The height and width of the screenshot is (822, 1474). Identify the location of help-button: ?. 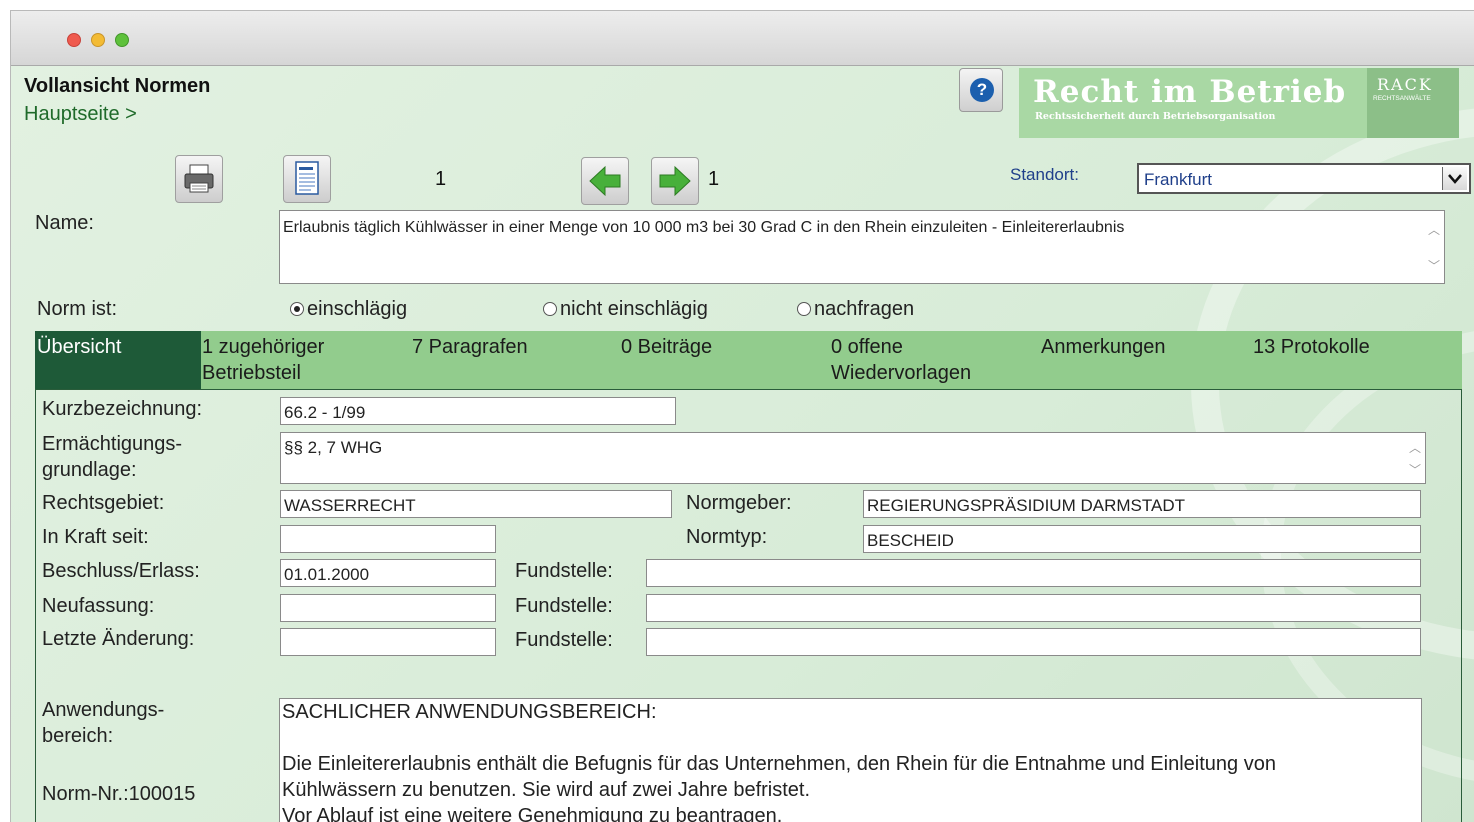
(981, 90).